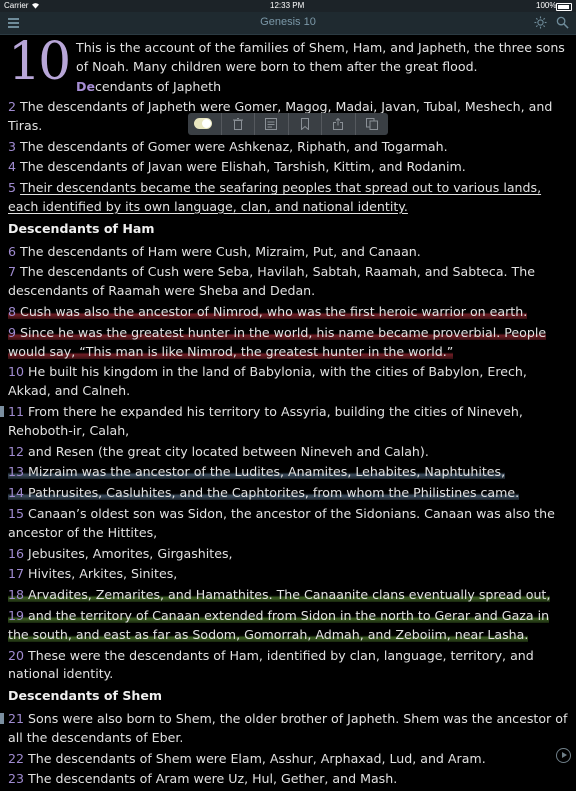 Image resolution: width=576 pixels, height=791 pixels. I want to click on note-button, so click(272, 124).